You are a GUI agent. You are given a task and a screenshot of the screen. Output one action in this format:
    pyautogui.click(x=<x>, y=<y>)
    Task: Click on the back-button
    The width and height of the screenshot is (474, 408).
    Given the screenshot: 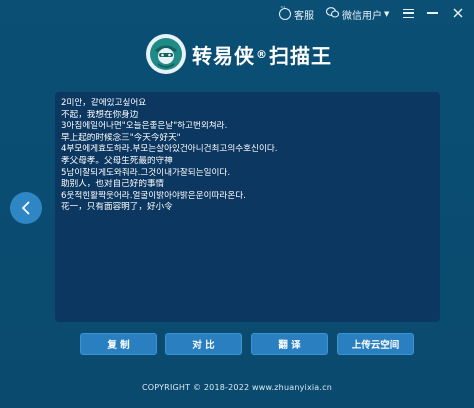 What is the action you would take?
    pyautogui.click(x=26, y=208)
    